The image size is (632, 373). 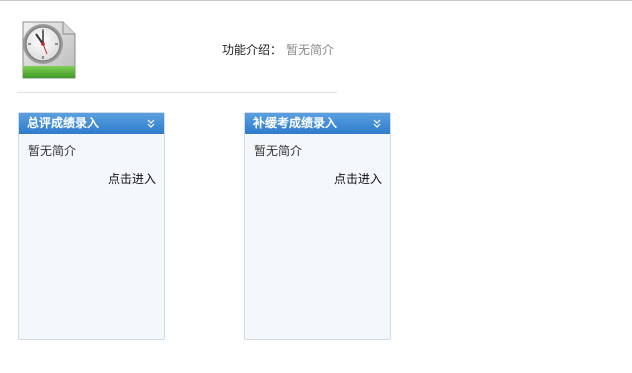 What do you see at coordinates (317, 226) in the screenshot?
I see `panel-makeup-exam-grade-entry: 补缓考成绩录入 暂无简介 点击进入` at bounding box center [317, 226].